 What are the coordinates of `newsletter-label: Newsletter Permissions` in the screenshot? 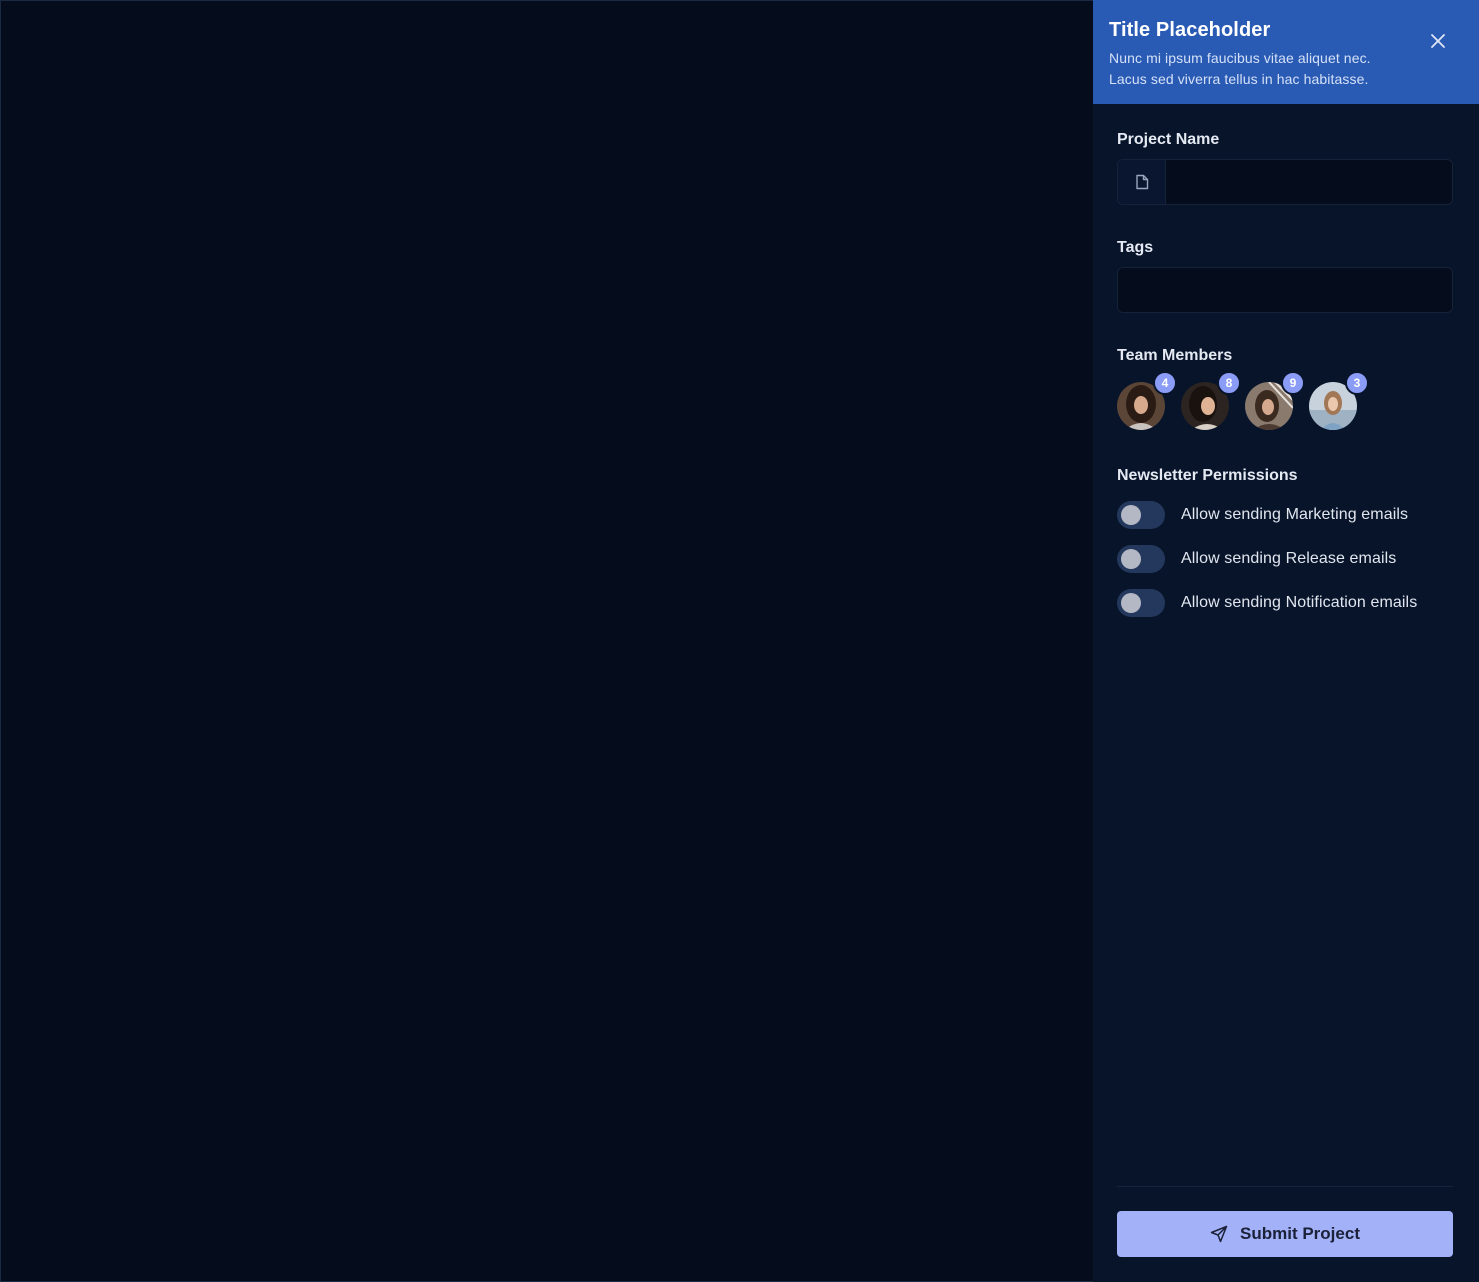 It's located at (1207, 475).